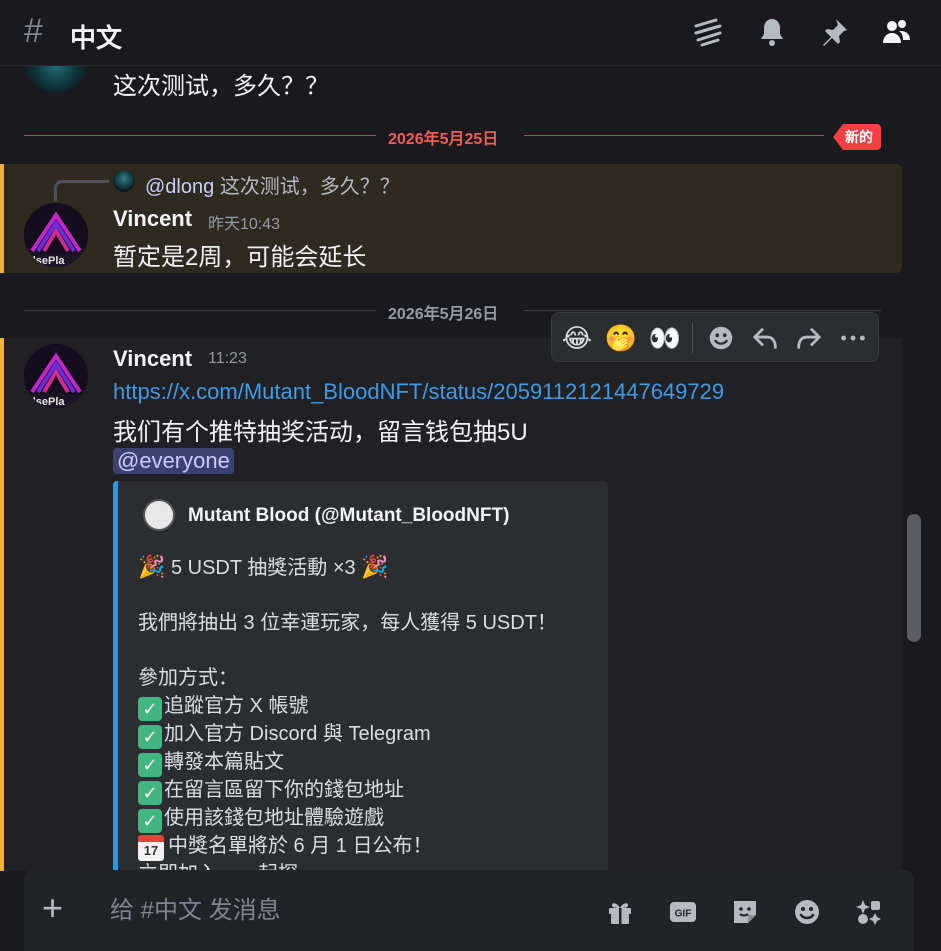 The width and height of the screenshot is (941, 951). I want to click on message-actions-toolbar: 😂 🤭 👀, so click(715, 337).